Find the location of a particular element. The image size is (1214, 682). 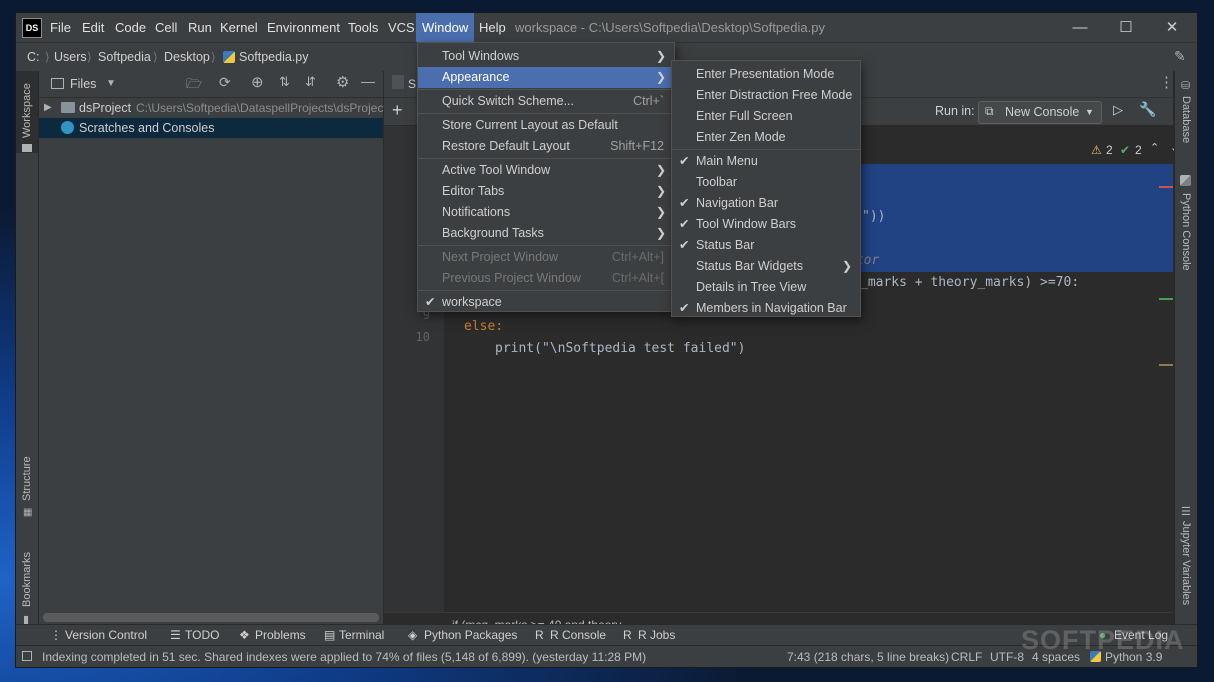

window-menu-background-tasks: Background Tasks ❯ is located at coordinates (546, 233).